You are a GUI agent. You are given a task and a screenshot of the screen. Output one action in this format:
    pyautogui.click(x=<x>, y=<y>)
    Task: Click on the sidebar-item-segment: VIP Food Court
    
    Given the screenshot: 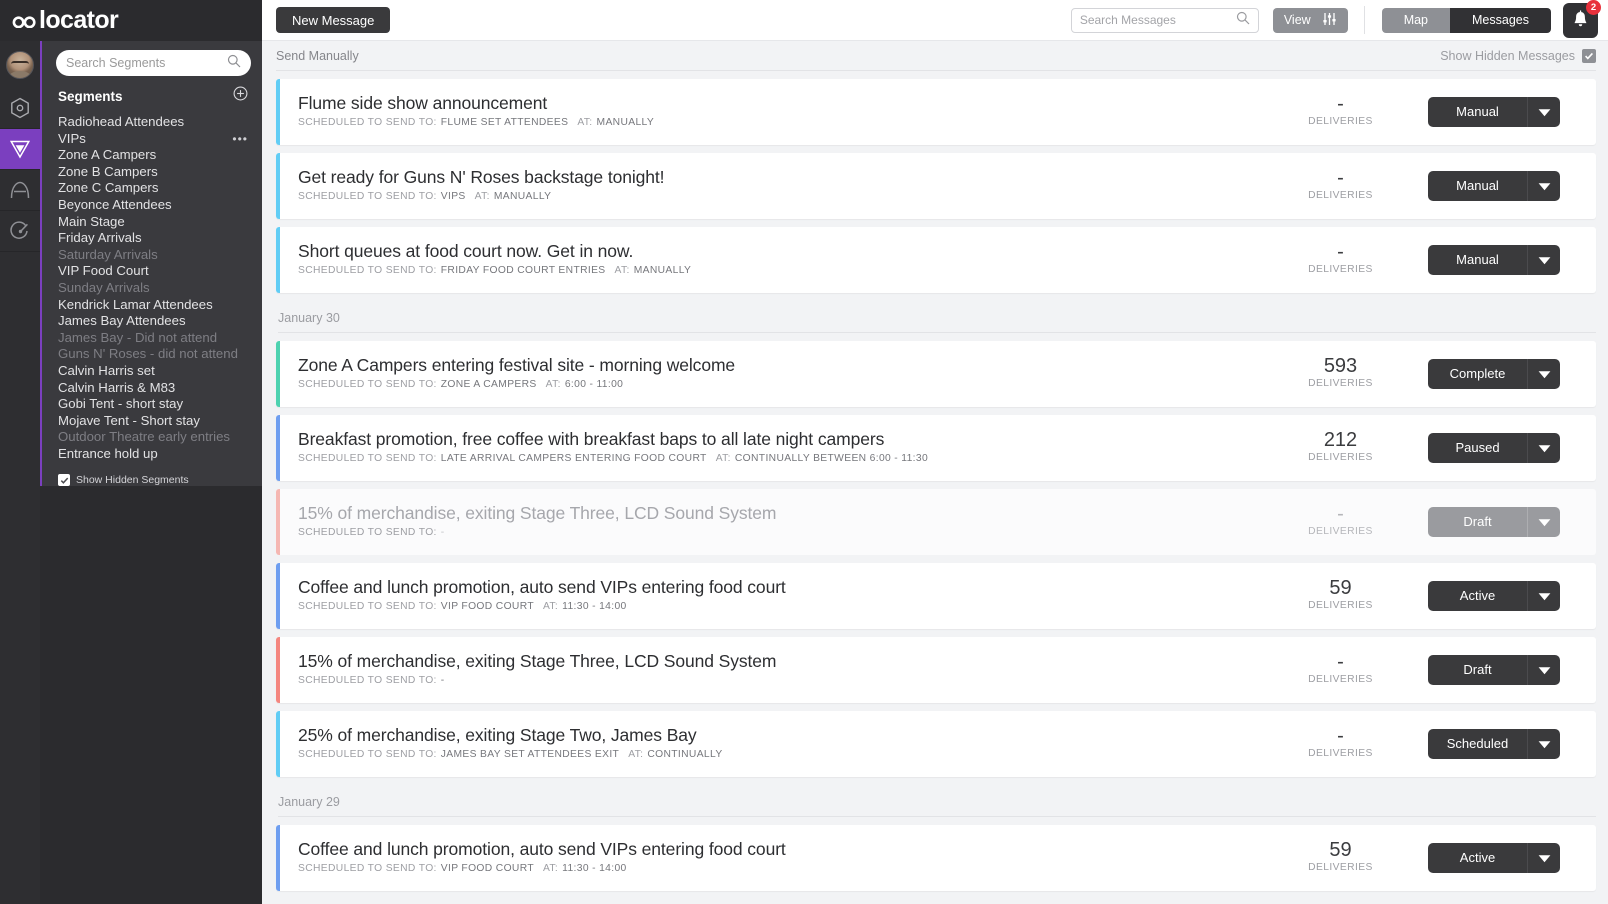 What is the action you would take?
    pyautogui.click(x=153, y=271)
    